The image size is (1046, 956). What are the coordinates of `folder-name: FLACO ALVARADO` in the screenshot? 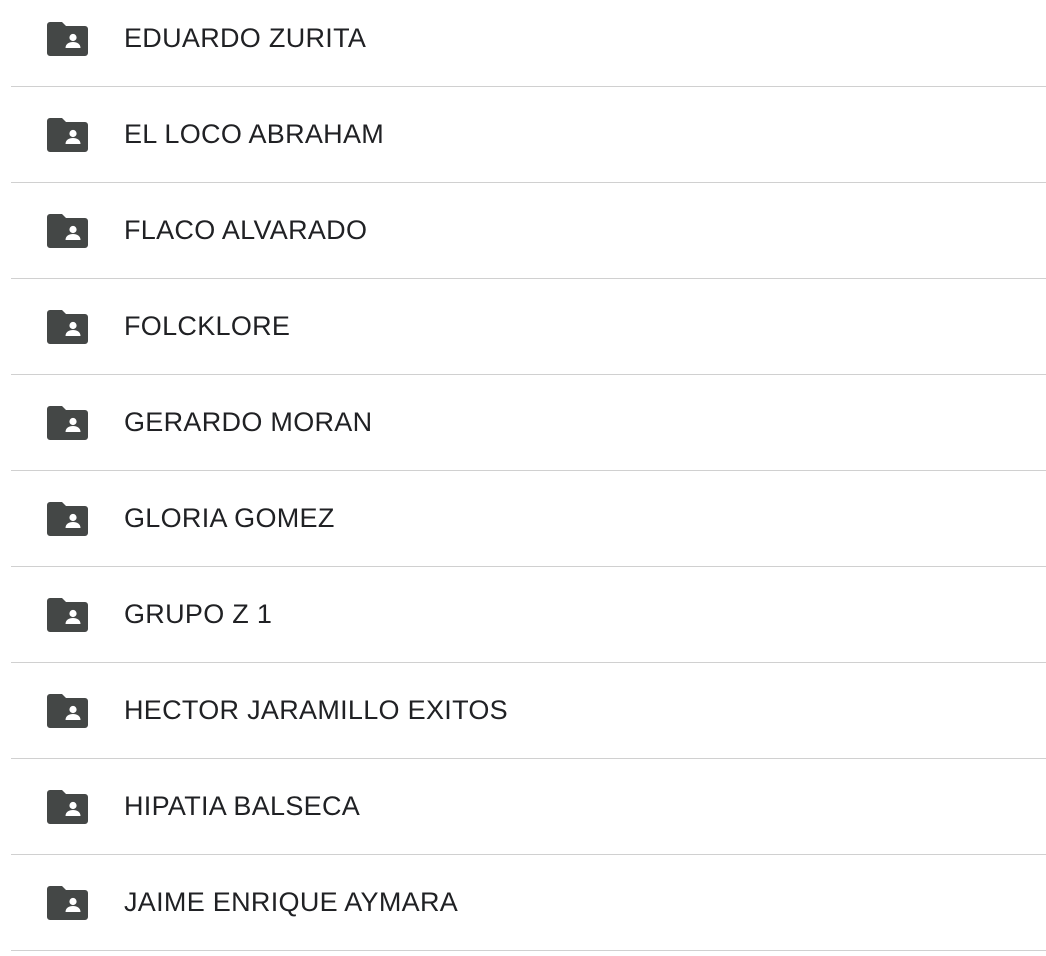 It's located at (246, 230).